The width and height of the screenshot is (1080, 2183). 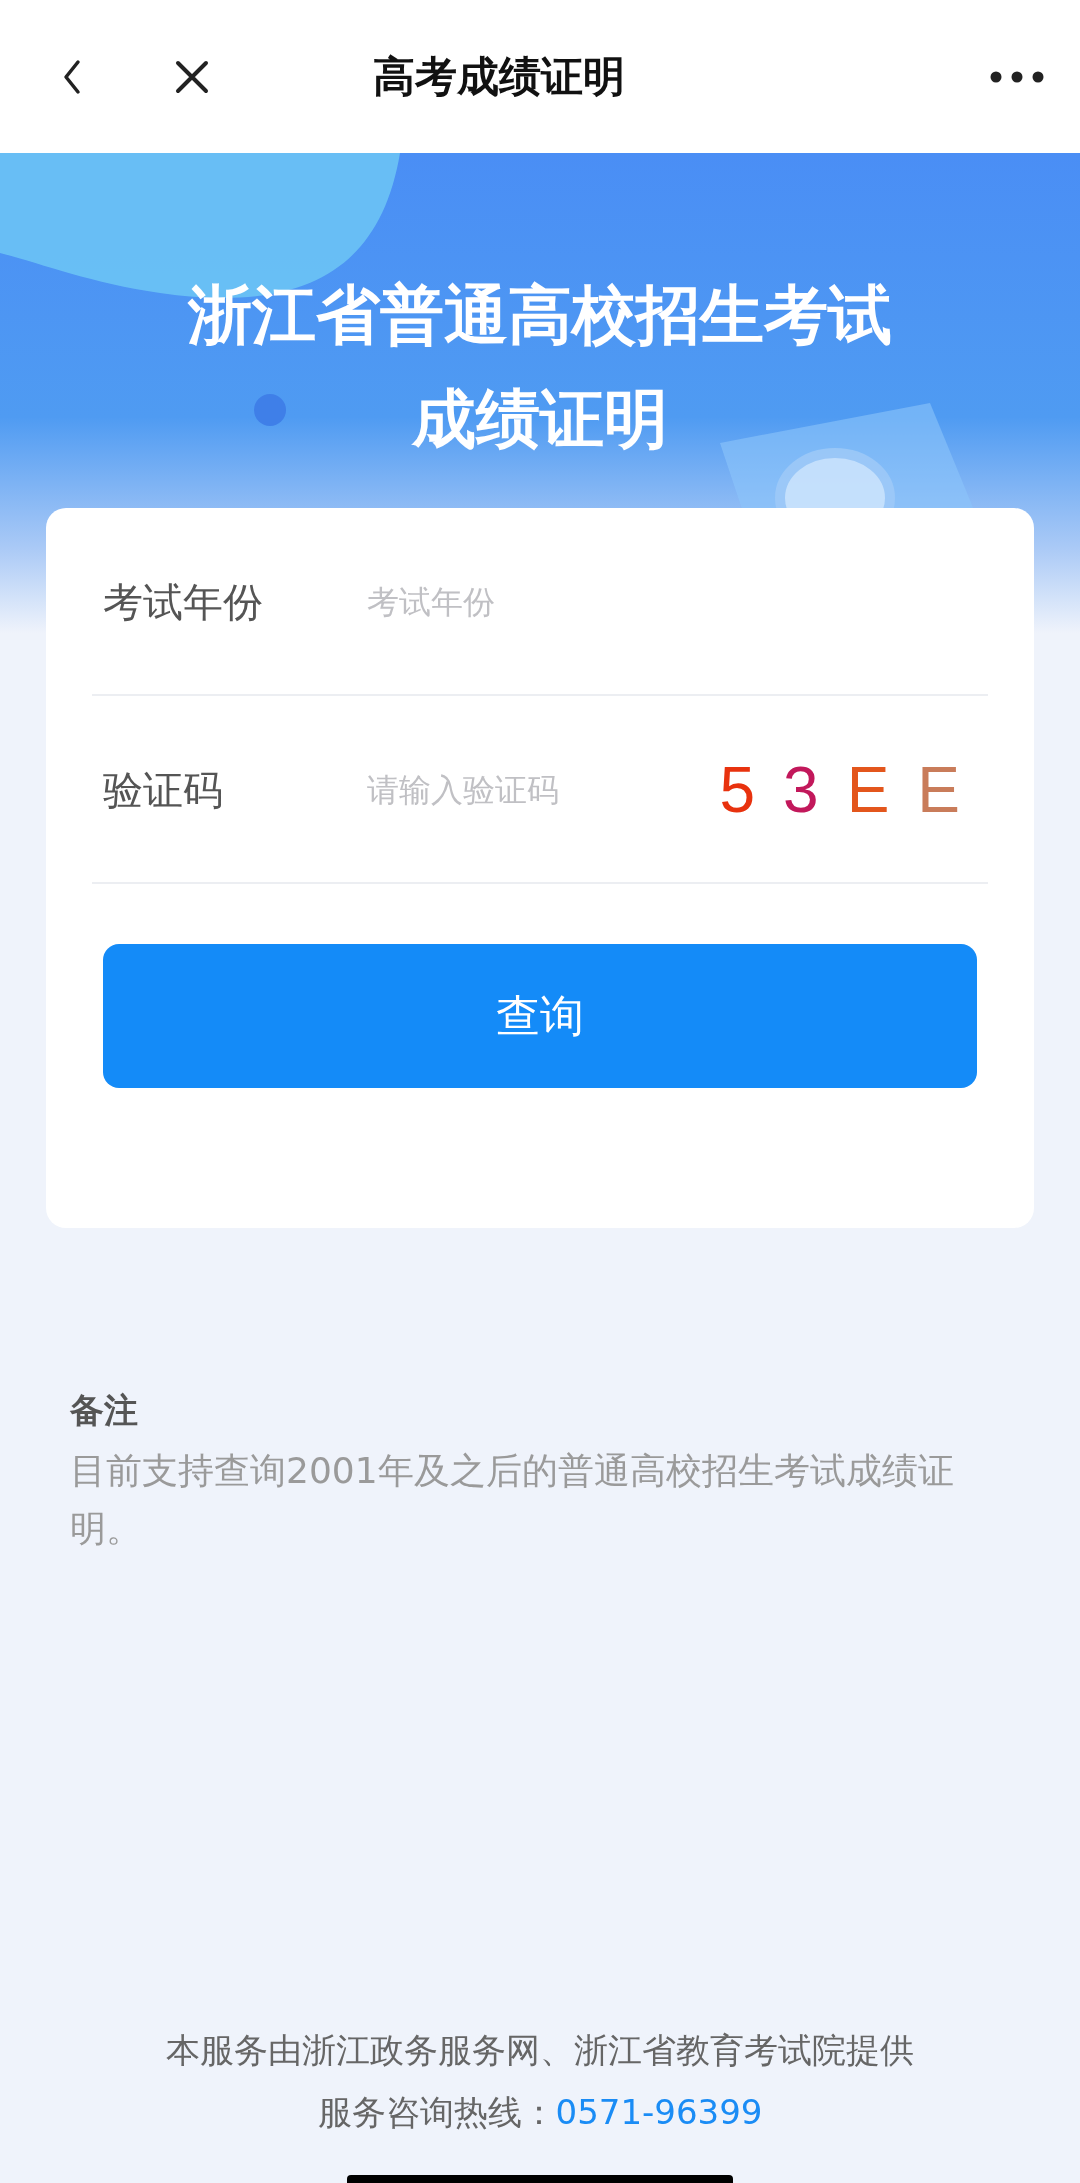 I want to click on close-icon, so click(x=192, y=76).